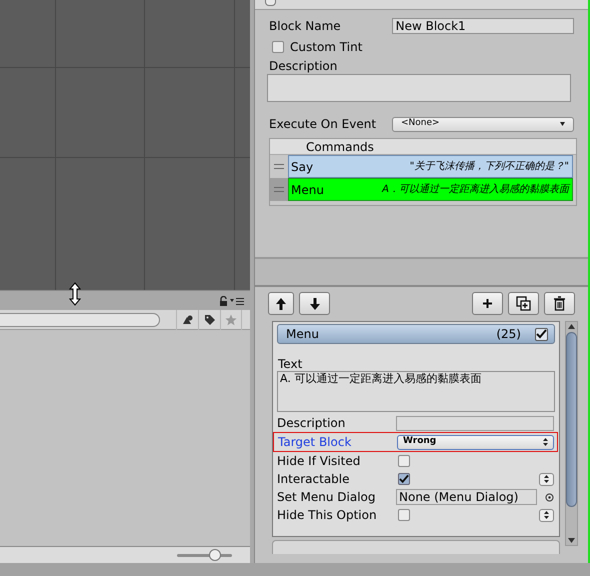 The image size is (590, 576). I want to click on duplicate-icon, so click(523, 303).